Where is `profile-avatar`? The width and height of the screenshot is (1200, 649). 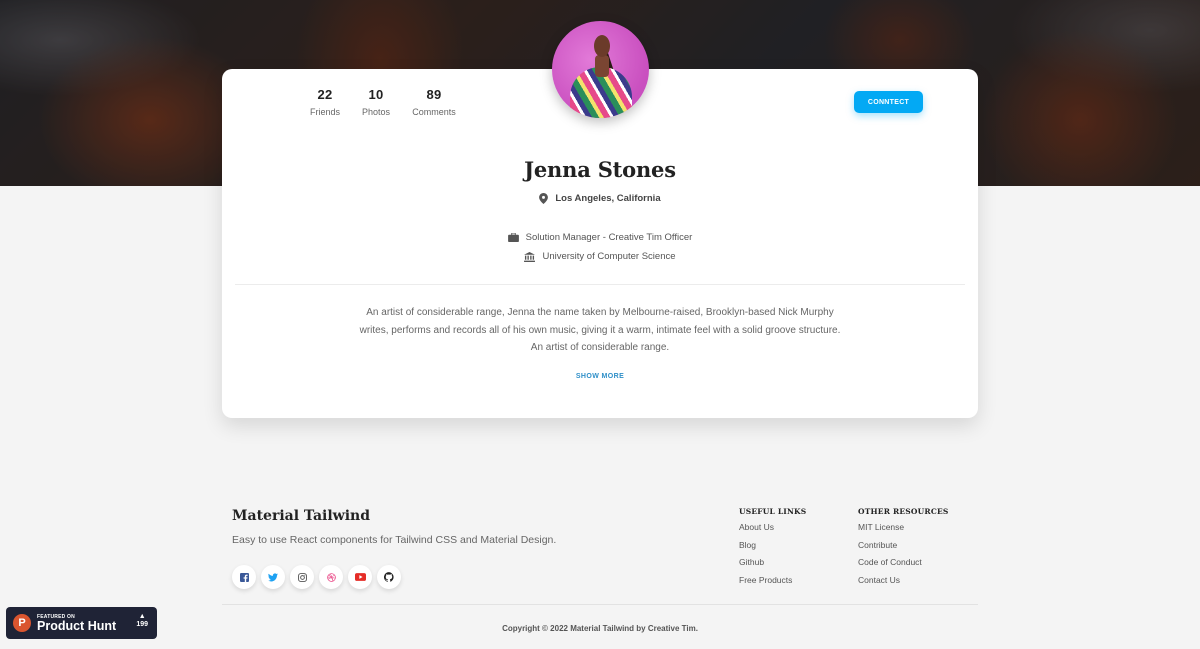 profile-avatar is located at coordinates (600, 69).